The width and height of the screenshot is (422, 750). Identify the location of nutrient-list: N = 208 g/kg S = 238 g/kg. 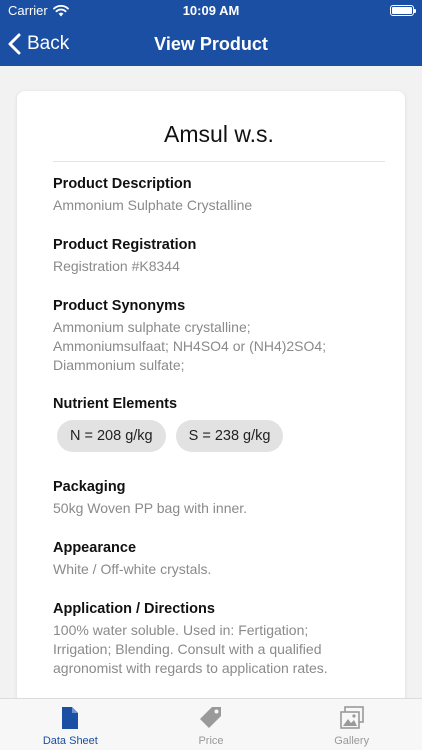
(221, 436).